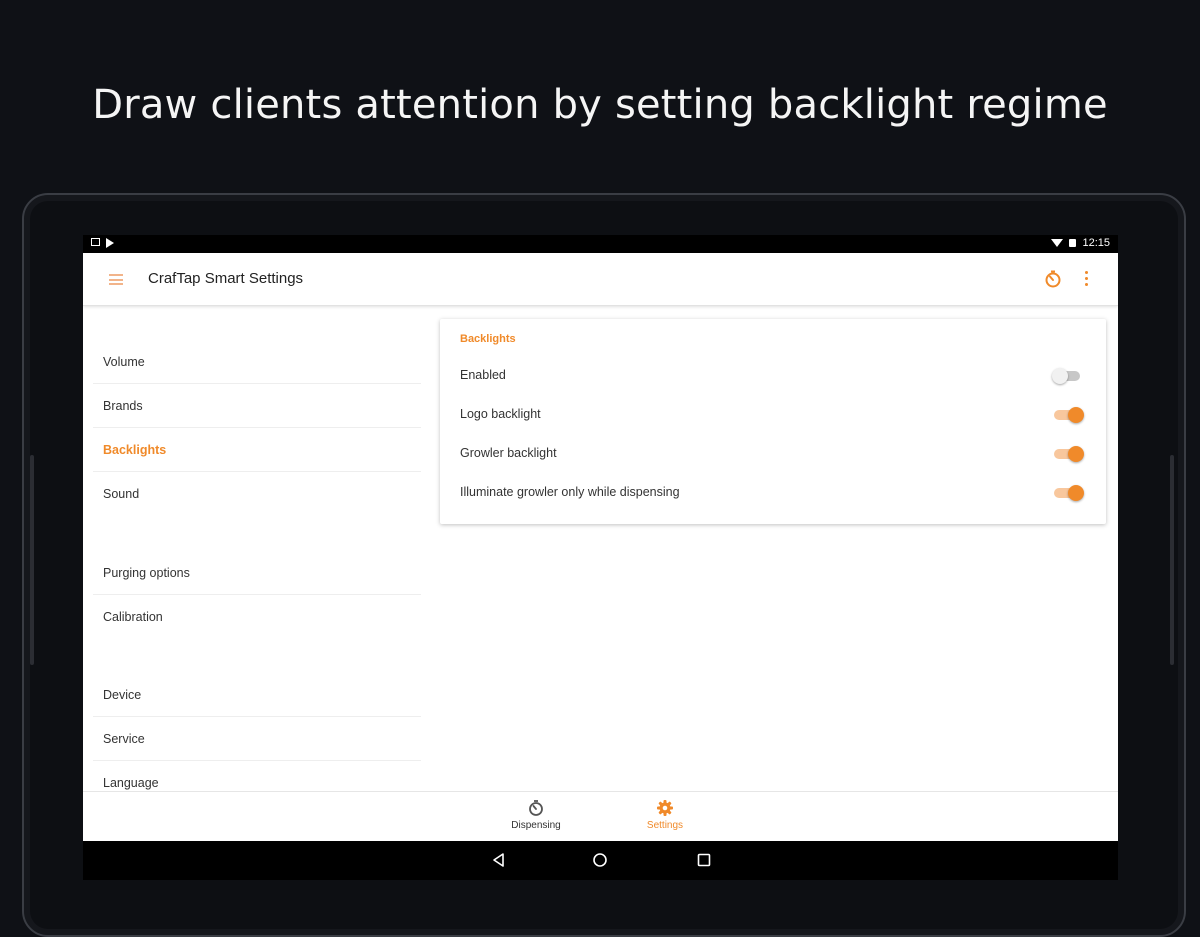 Image resolution: width=1200 pixels, height=937 pixels. I want to click on sidebar-item-device: Device, so click(257, 695).